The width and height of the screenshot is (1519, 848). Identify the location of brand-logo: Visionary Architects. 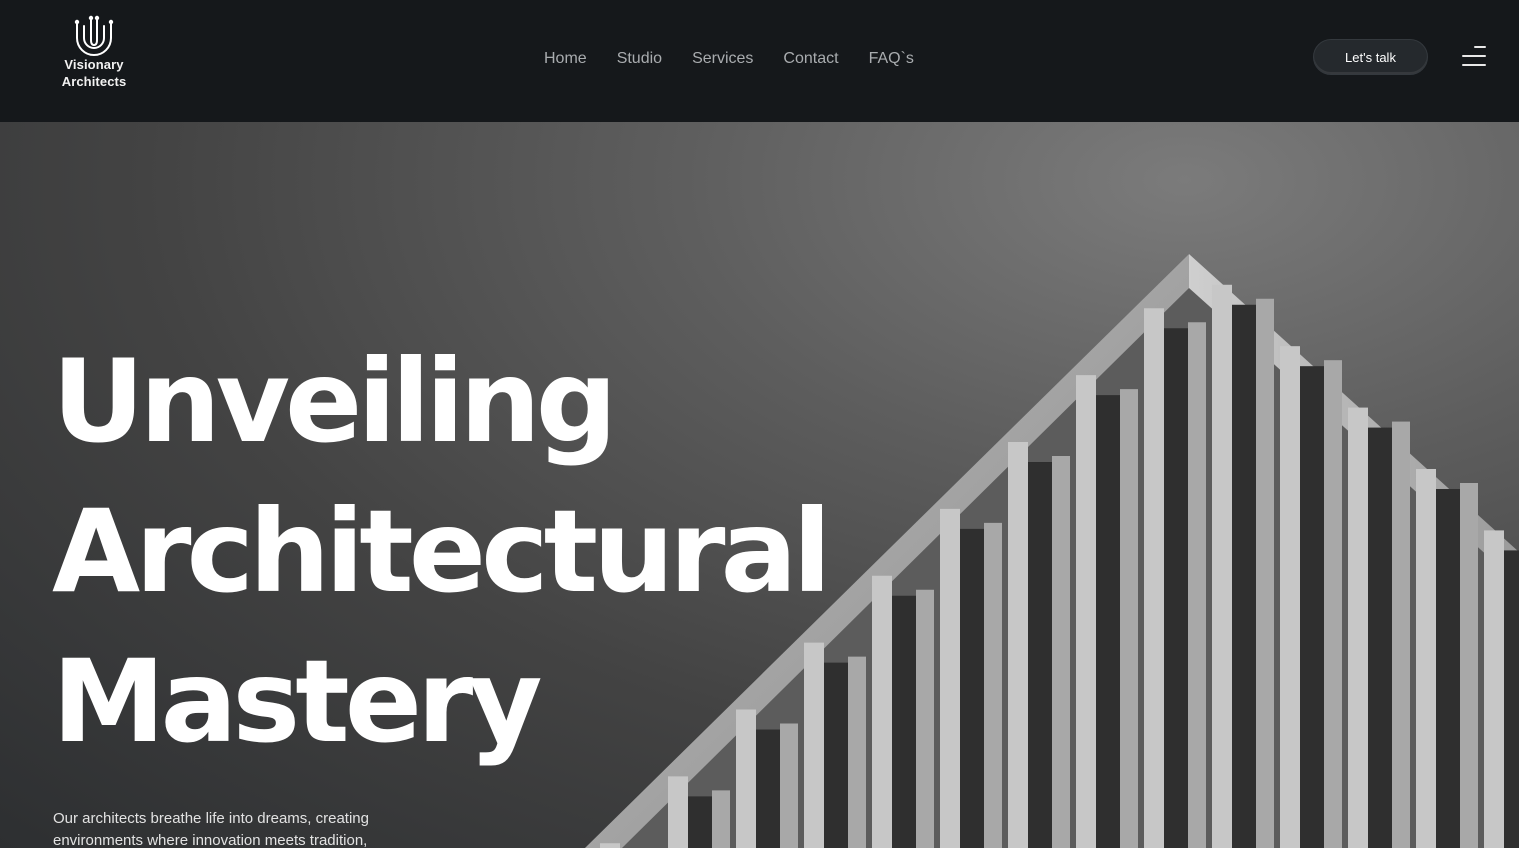
(94, 52).